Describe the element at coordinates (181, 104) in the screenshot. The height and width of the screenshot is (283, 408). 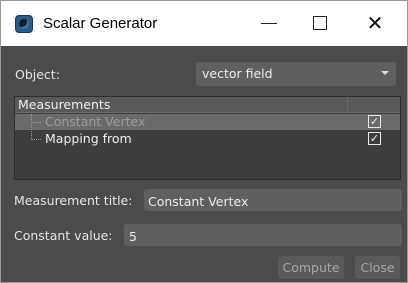
I see `tree-header-column: Measurements` at that location.